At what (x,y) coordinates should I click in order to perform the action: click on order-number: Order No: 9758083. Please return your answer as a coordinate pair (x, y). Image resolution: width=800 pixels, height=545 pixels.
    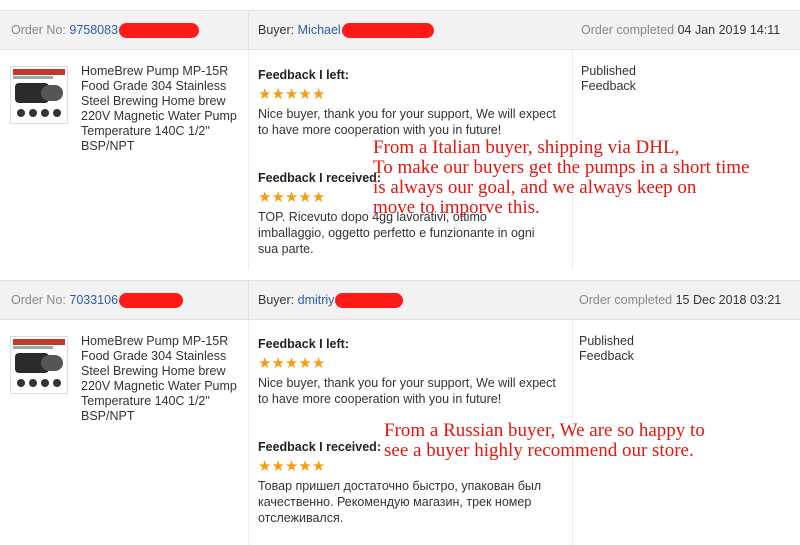
    Looking at the image, I should click on (105, 30).